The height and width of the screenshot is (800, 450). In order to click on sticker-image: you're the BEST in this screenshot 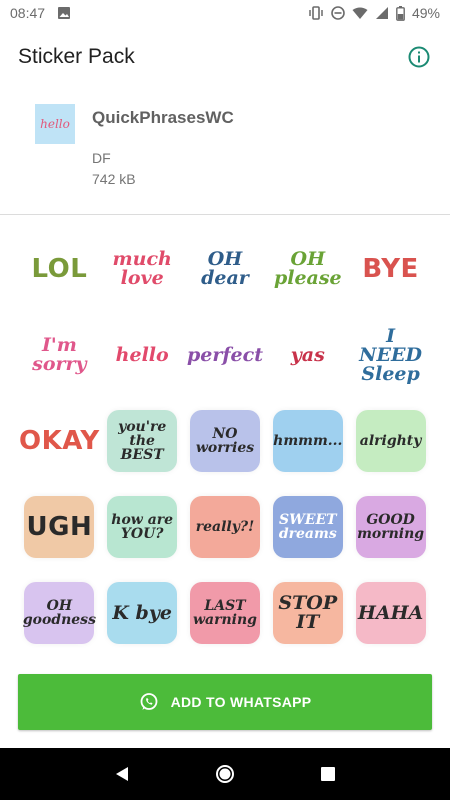, I will do `click(142, 441)`.